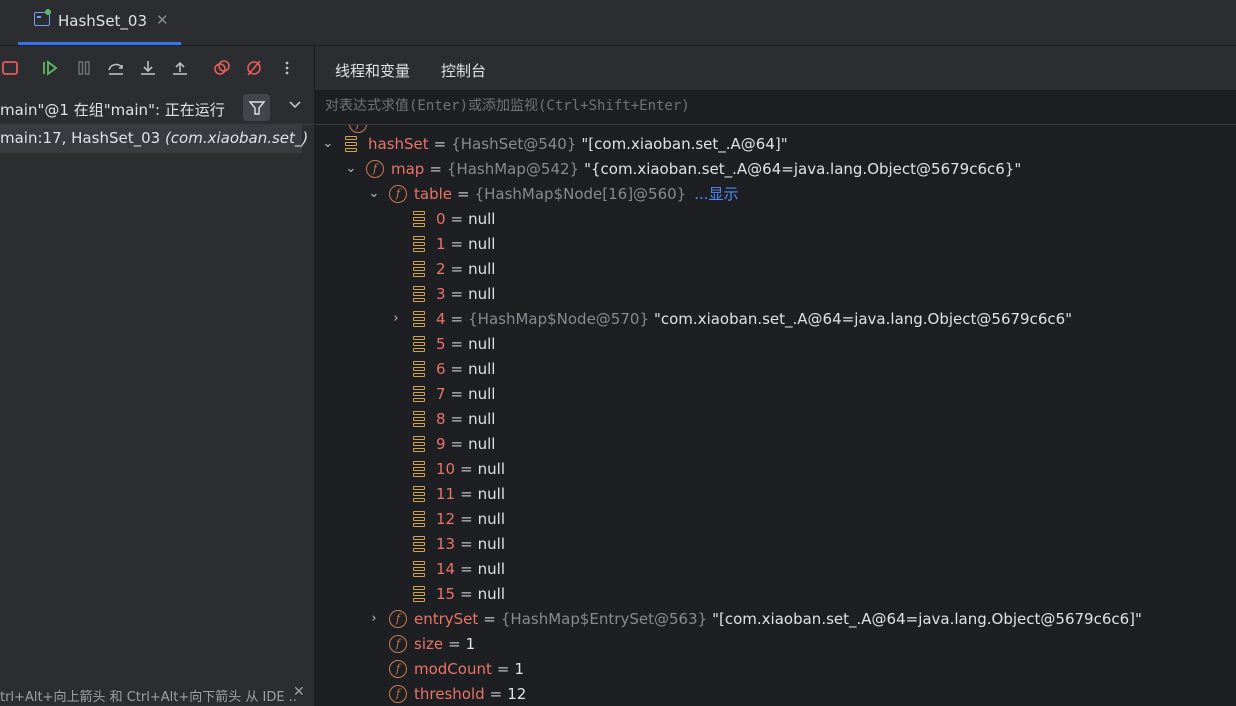 This screenshot has width=1236, height=706. Describe the element at coordinates (432, 643) in the screenshot. I see `tree-row-size: f size = 1` at that location.